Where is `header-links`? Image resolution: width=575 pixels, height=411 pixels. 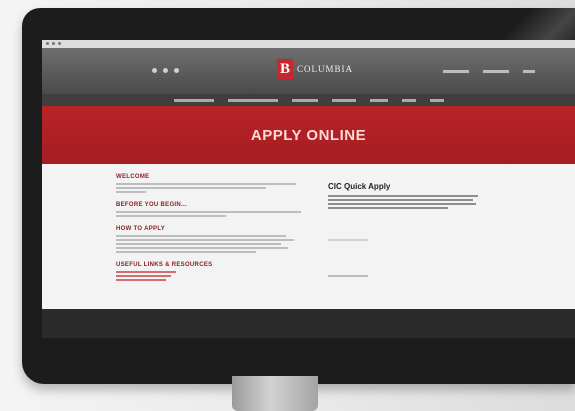 header-links is located at coordinates (489, 71).